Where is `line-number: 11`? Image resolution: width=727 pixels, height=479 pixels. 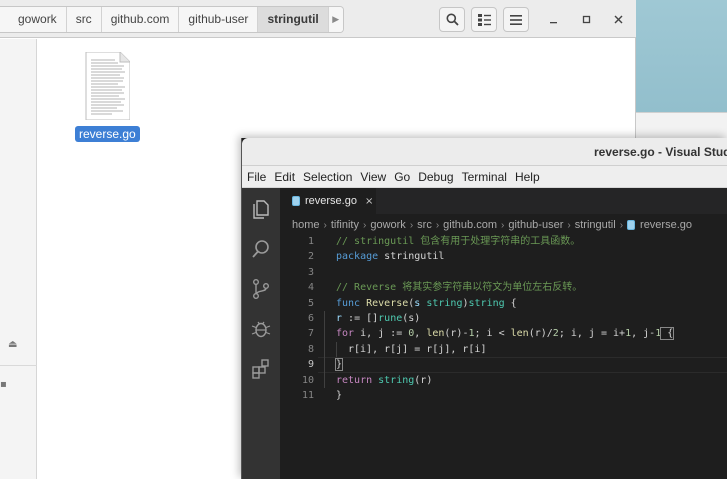 line-number: 11 is located at coordinates (307, 395).